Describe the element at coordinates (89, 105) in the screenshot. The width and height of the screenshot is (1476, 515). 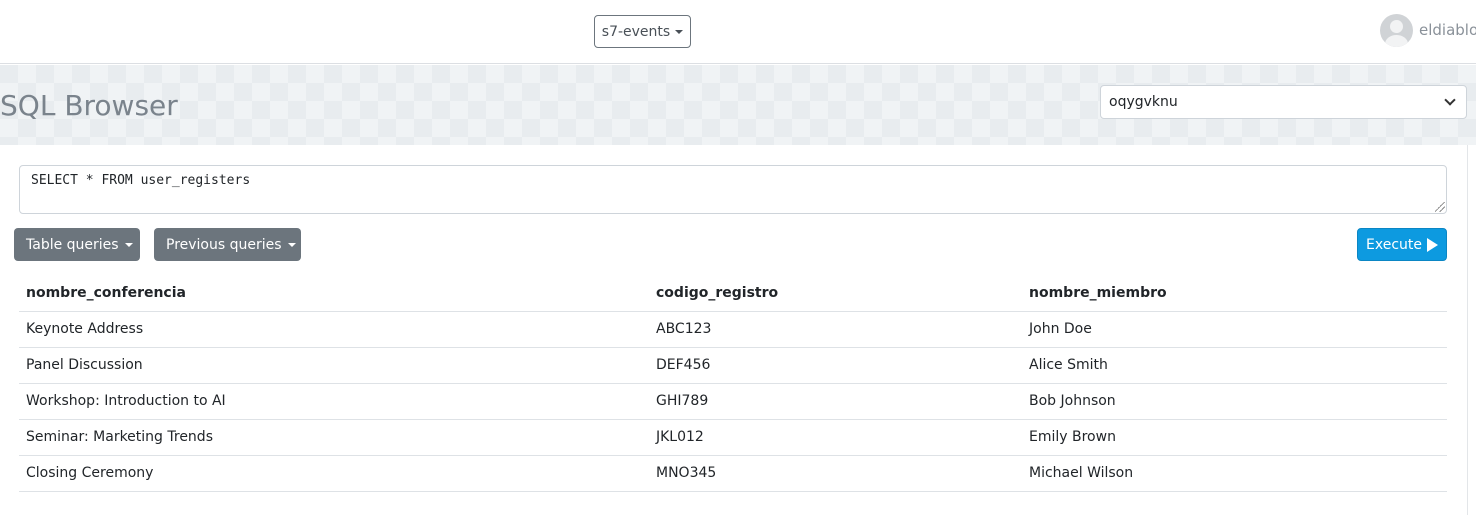
I see `page-title: SQL Browser` at that location.